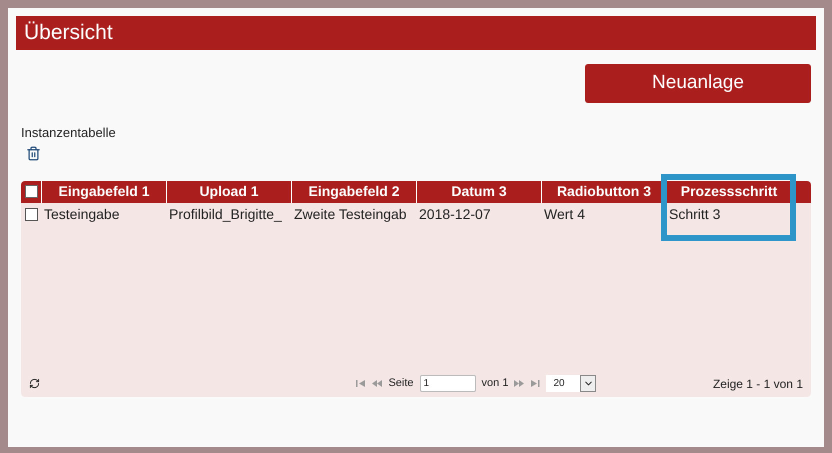 This screenshot has height=453, width=832. I want to click on refresh-icon, so click(34, 383).